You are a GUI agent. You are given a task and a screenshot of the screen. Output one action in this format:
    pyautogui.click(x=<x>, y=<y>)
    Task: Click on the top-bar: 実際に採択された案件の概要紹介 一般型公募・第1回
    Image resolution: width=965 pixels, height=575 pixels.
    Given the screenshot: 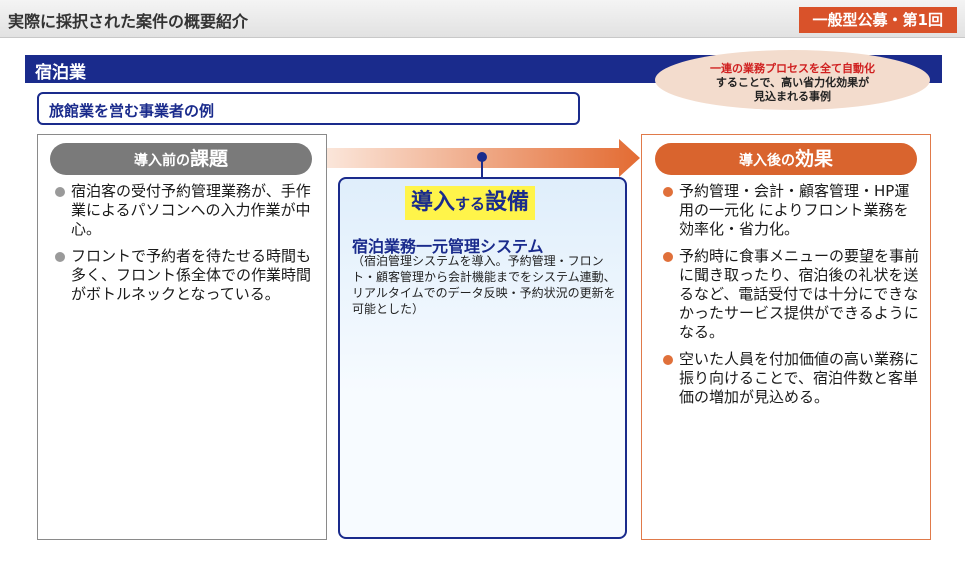 What is the action you would take?
    pyautogui.click(x=482, y=19)
    